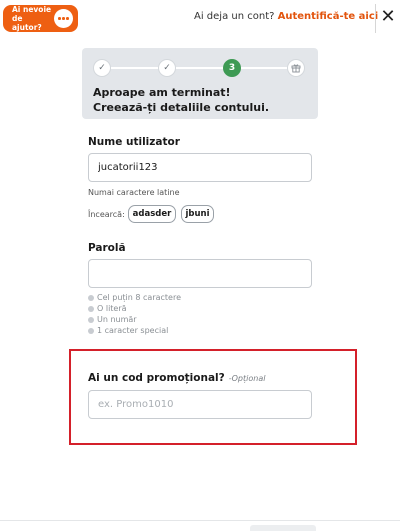 Image resolution: width=400 pixels, height=531 pixels. Describe the element at coordinates (375, 18) in the screenshot. I see `header-divider` at that location.